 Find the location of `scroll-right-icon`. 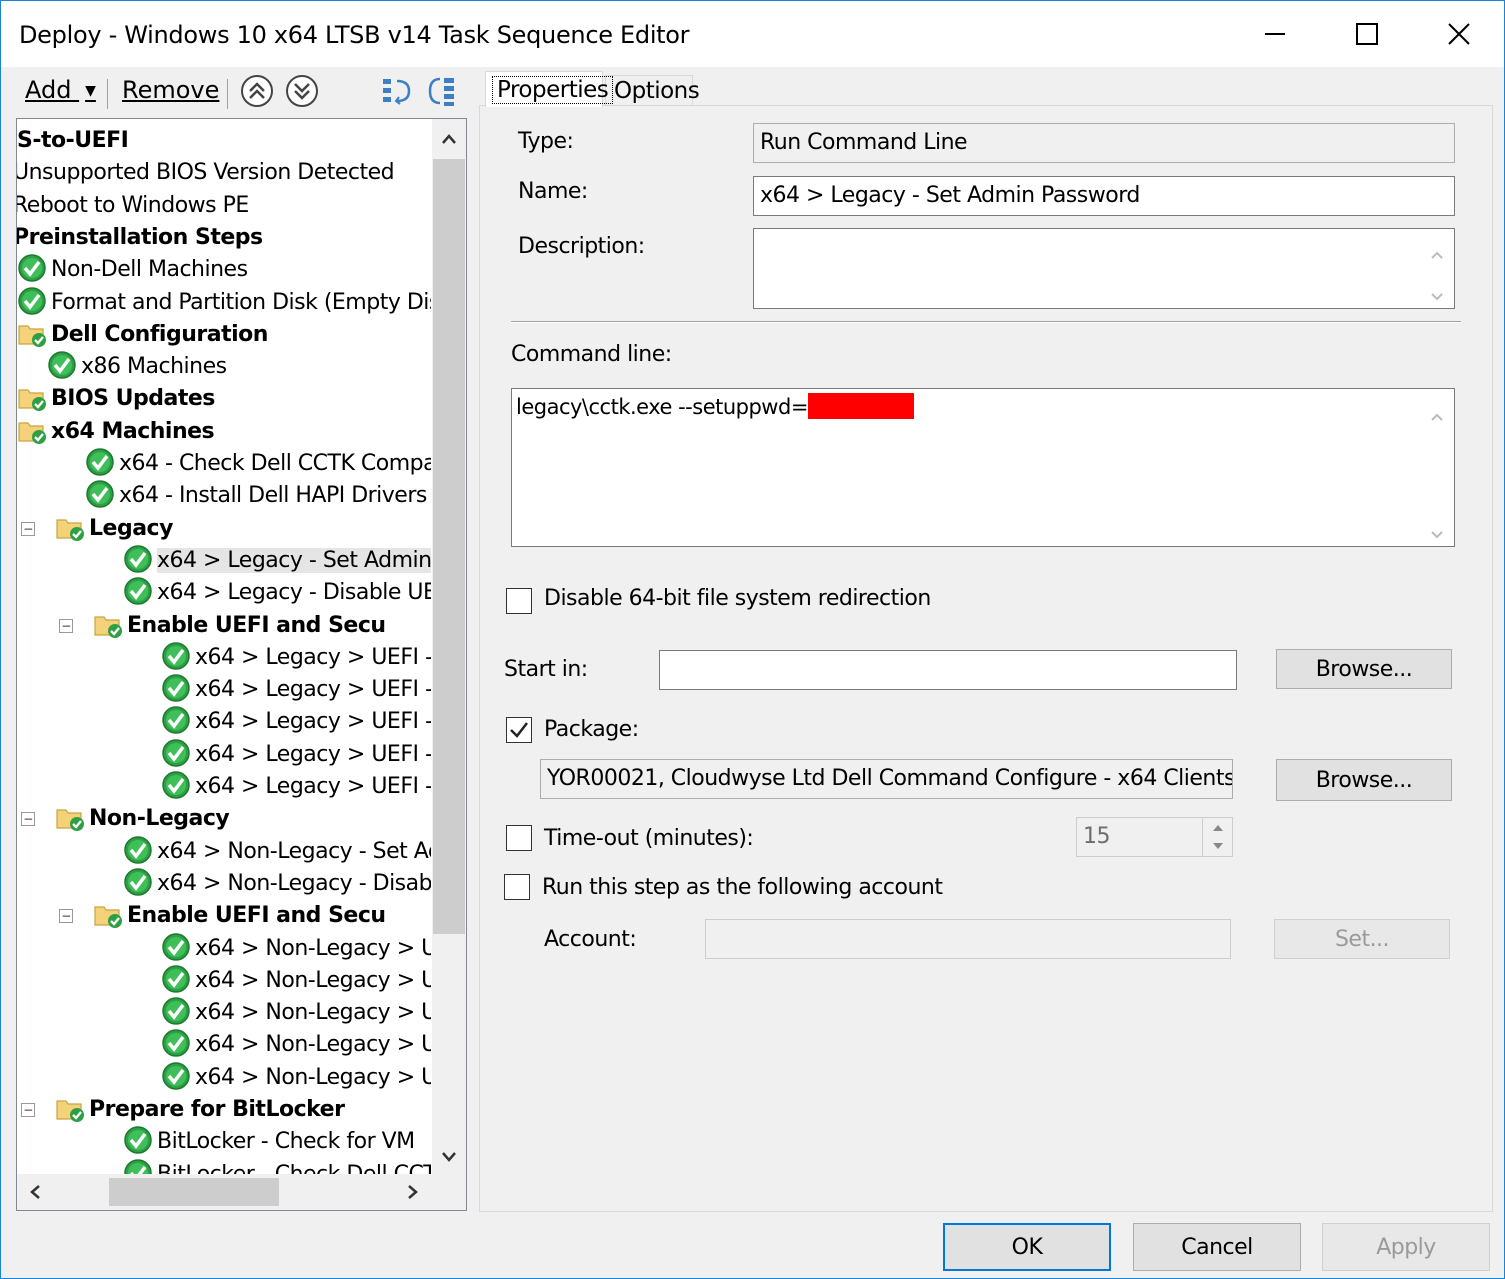

scroll-right-icon is located at coordinates (413, 1192).